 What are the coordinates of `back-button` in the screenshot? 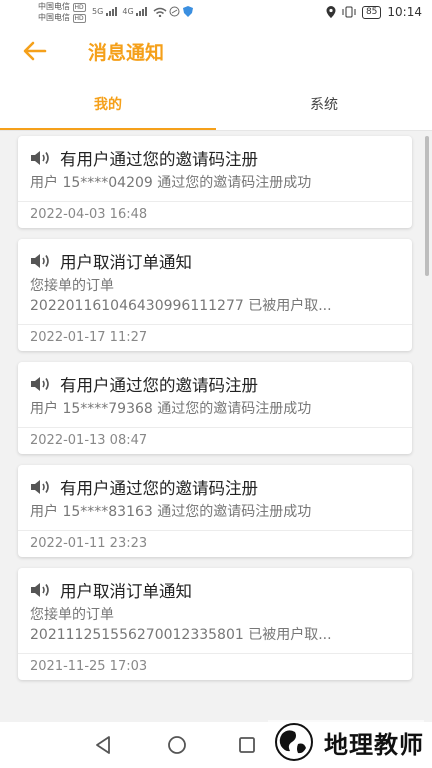 It's located at (35, 51).